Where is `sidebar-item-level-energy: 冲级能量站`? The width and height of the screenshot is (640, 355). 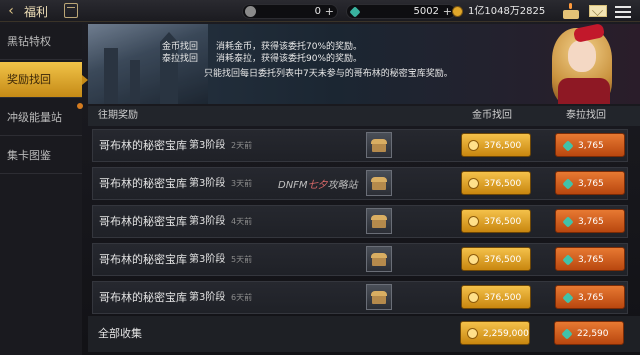 sidebar-item-level-energy: 冲级能量站 is located at coordinates (41, 118).